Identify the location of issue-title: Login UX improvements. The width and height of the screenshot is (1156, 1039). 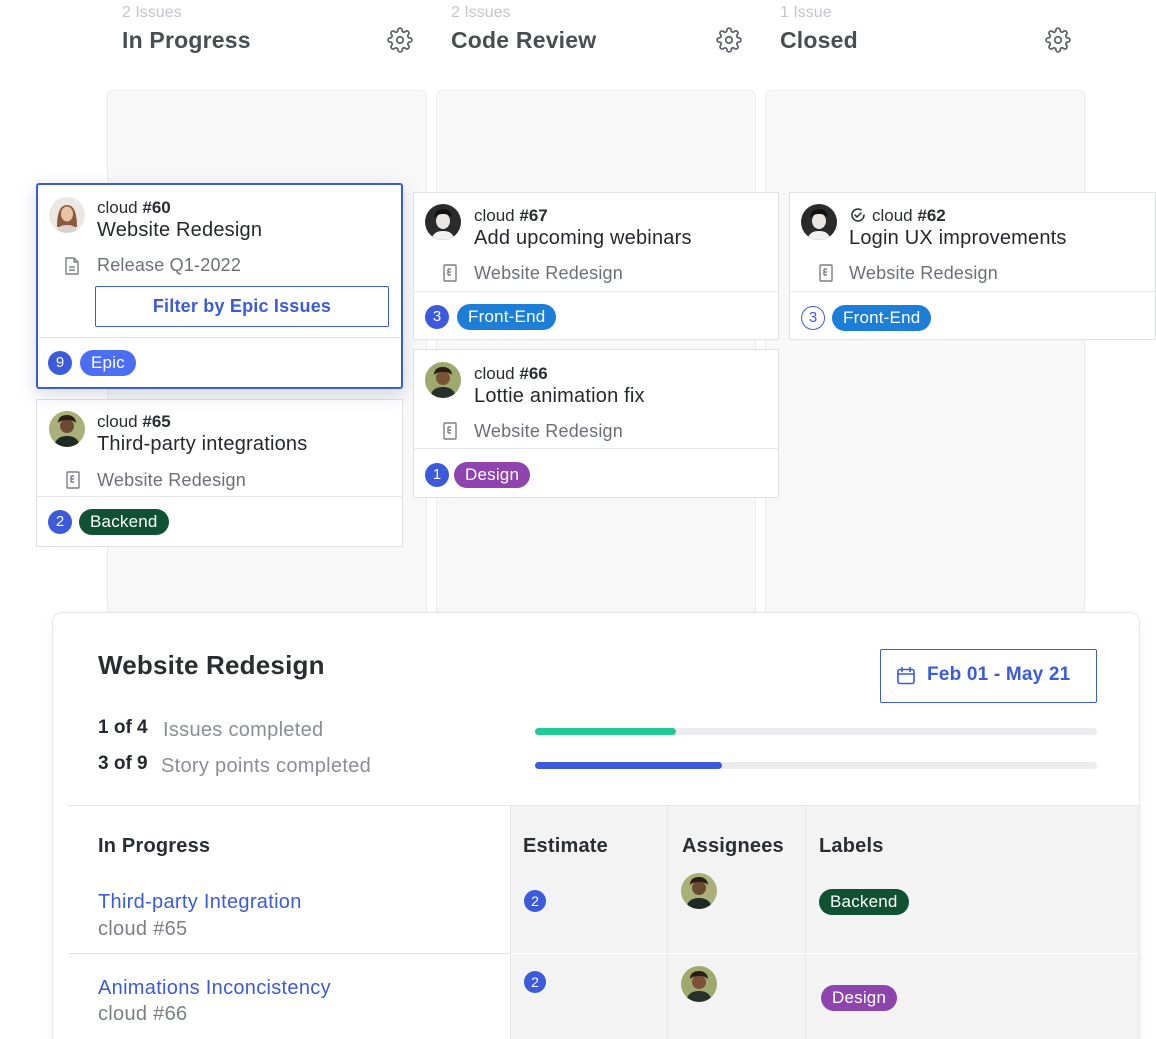
(958, 238).